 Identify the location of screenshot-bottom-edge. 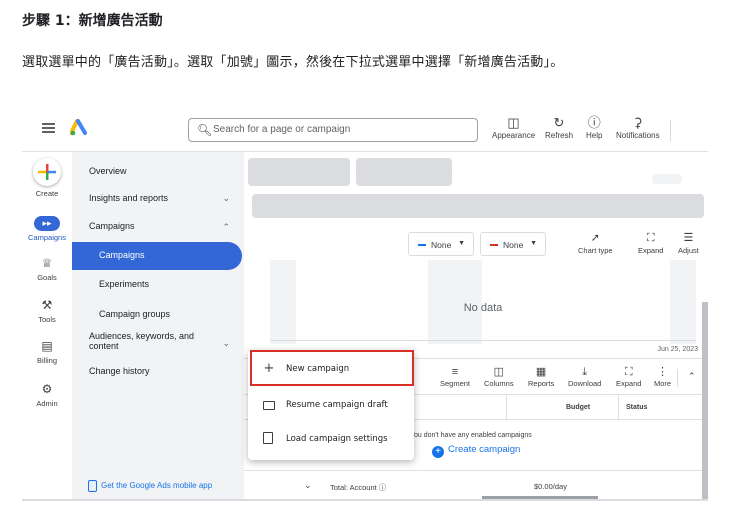
(365, 500).